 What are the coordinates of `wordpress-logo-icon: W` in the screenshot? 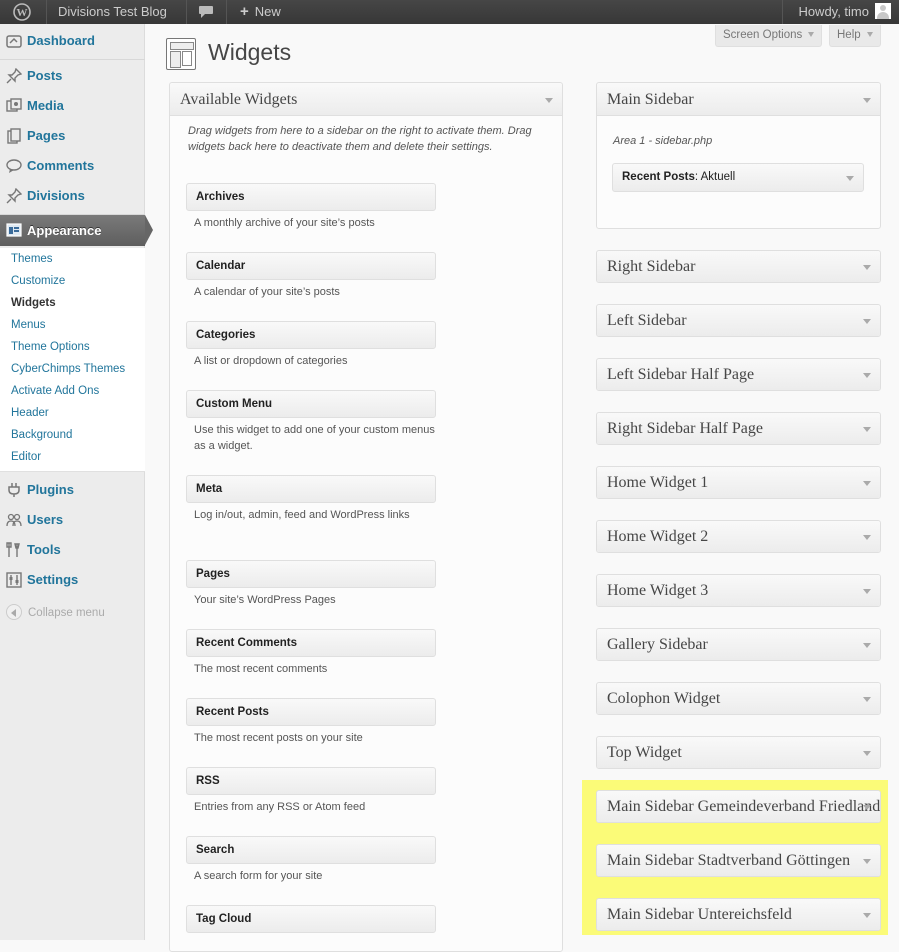 It's located at (23, 12).